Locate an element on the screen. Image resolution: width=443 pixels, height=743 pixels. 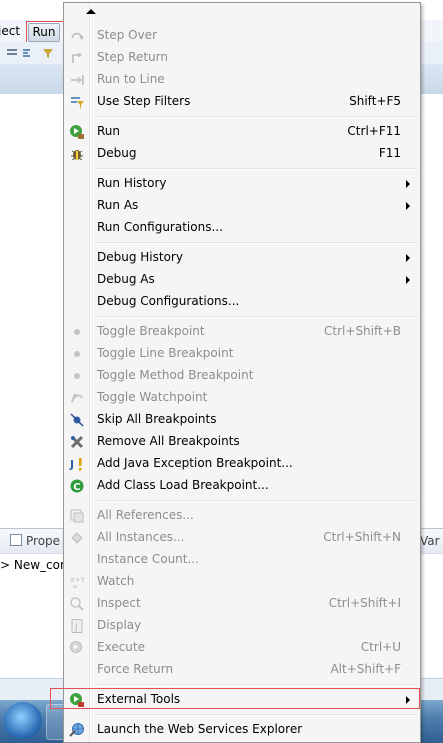
run-to-line-icon is located at coordinates (77, 80).